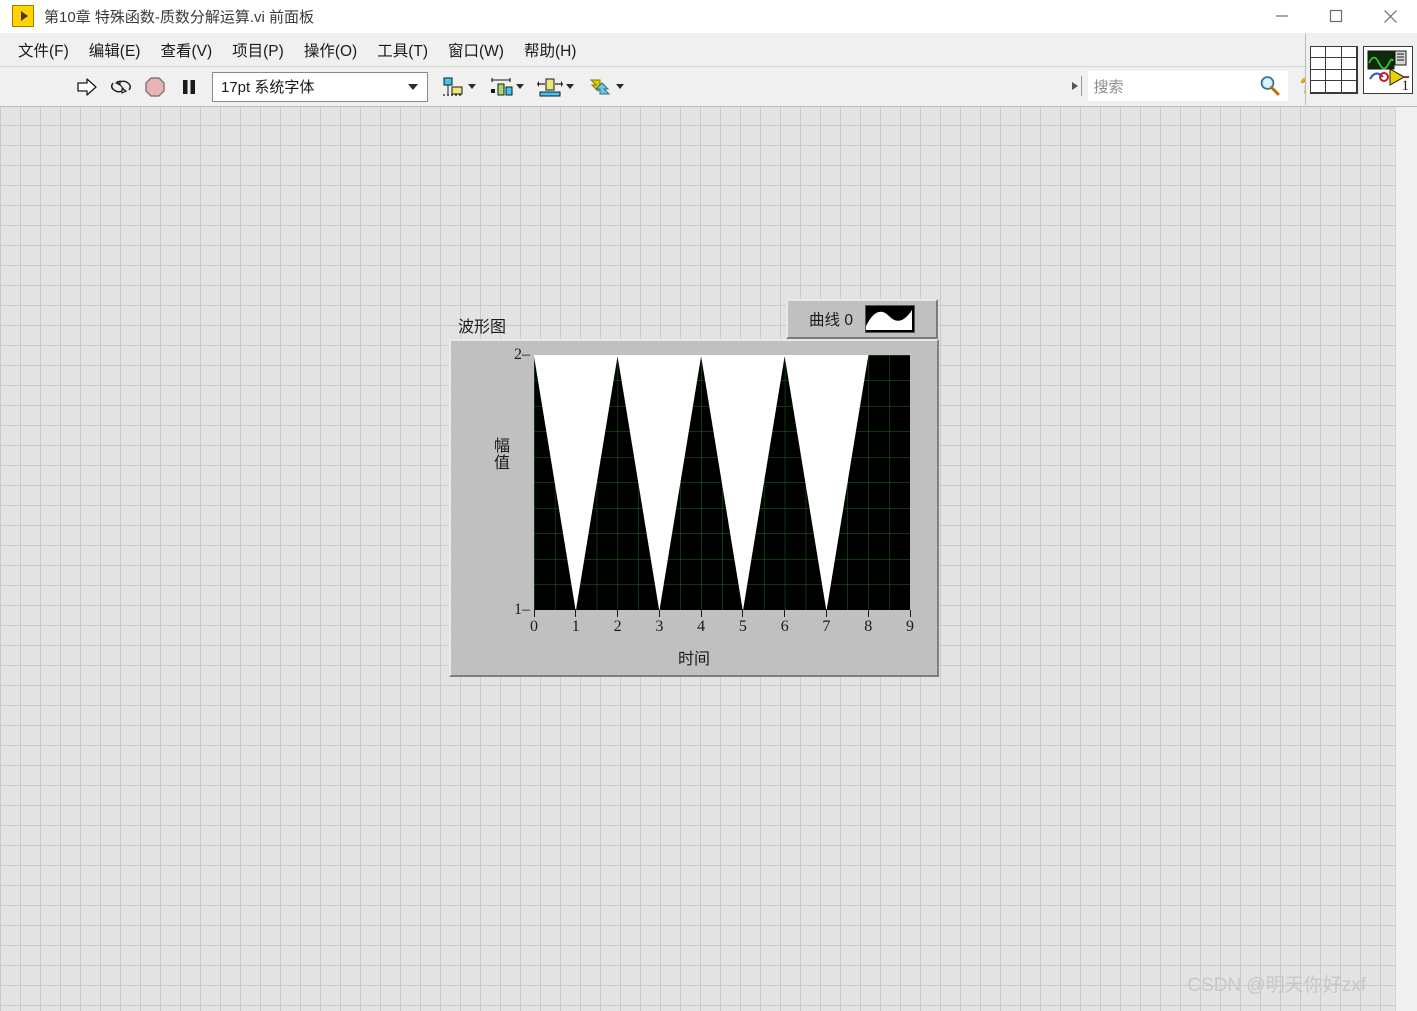  What do you see at coordinates (1361, 69) in the screenshot?
I see `connector-pane-area: 1` at bounding box center [1361, 69].